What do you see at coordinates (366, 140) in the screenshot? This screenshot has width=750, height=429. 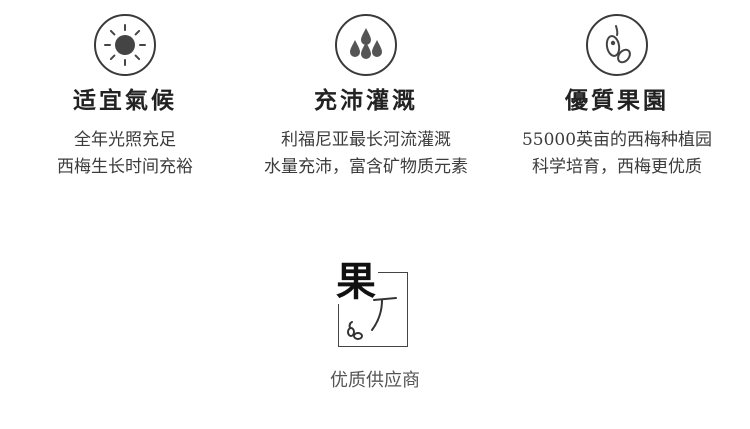 I see `feature-desc-line: 利福尼亚最长河流灌溉` at bounding box center [366, 140].